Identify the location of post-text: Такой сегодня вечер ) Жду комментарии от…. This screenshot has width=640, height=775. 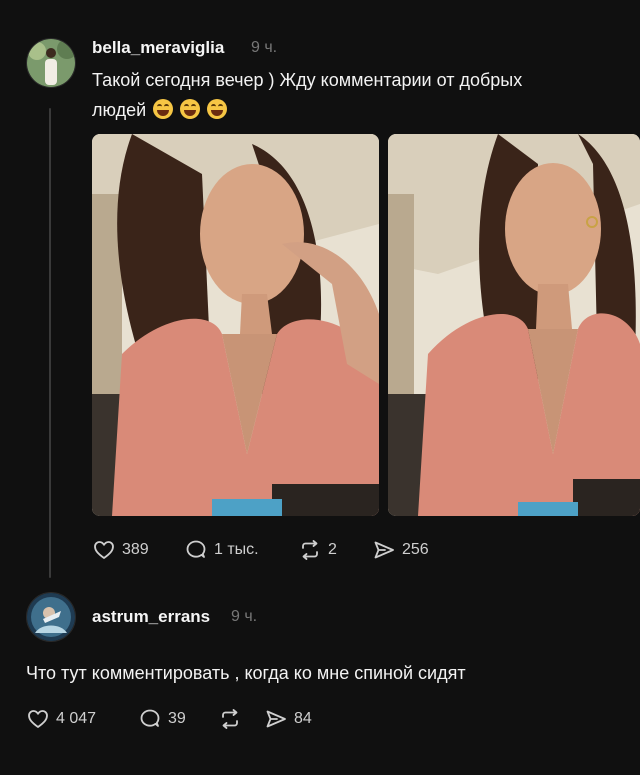
(307, 95).